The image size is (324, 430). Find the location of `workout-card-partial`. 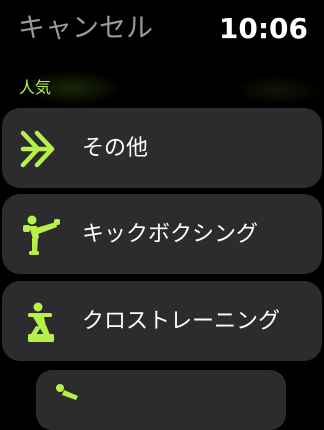

workout-card-partial is located at coordinates (161, 400).